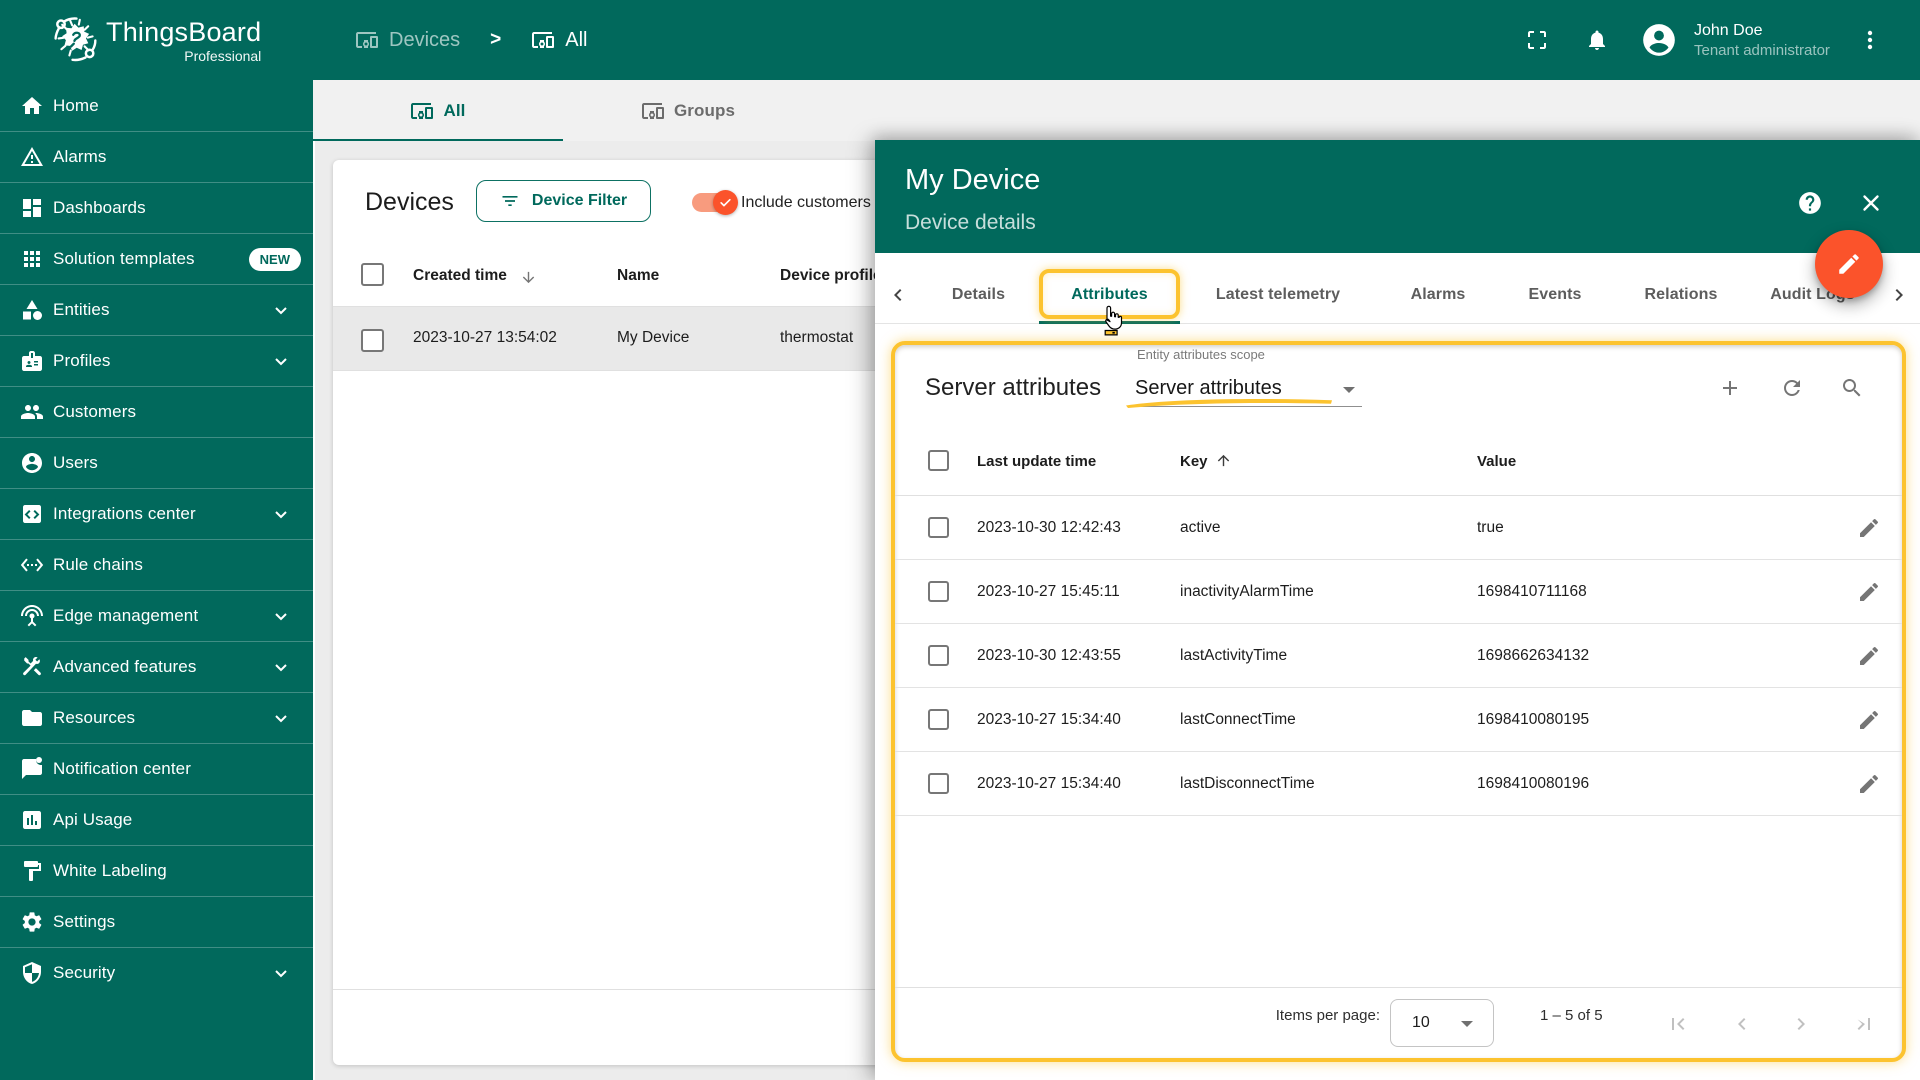 Image resolution: width=1920 pixels, height=1080 pixels. What do you see at coordinates (424, 40) in the screenshot?
I see `breadcrumb-root: Devices` at bounding box center [424, 40].